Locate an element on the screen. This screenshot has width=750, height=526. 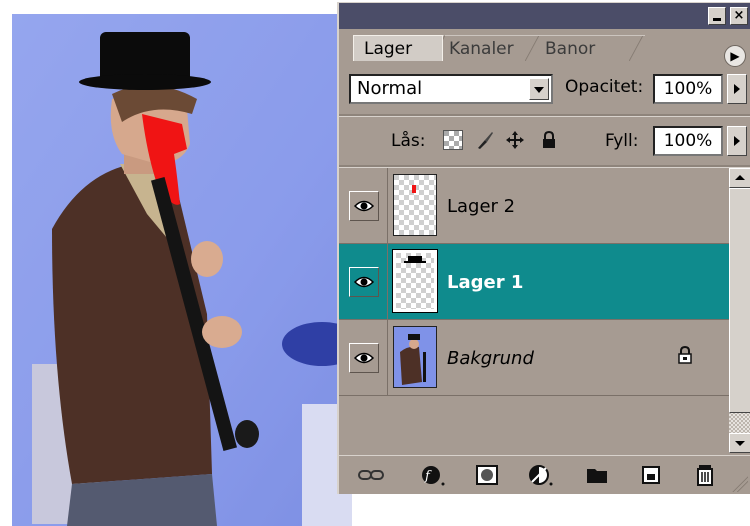
tab-paths: Banor is located at coordinates (590, 48).